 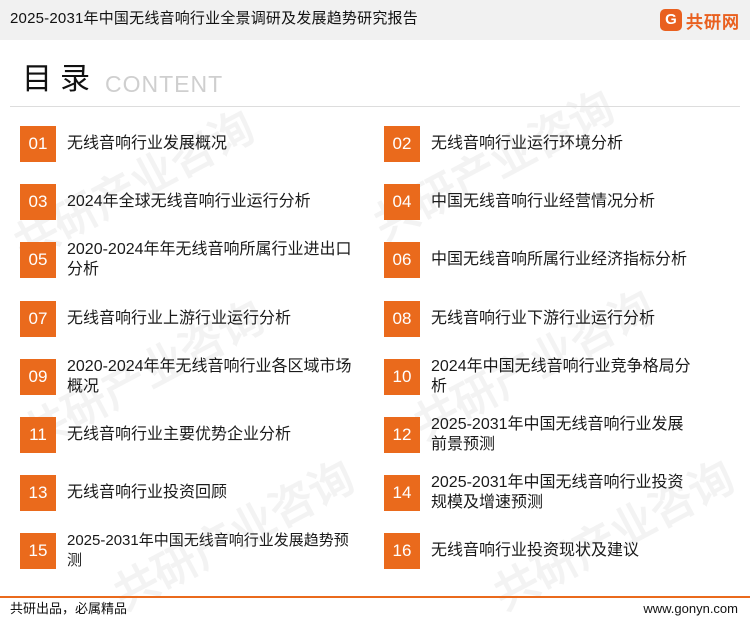 I want to click on toc-label: 2025-2031年中国无线音响行业投资规模及增速预测, so click(x=557, y=492).